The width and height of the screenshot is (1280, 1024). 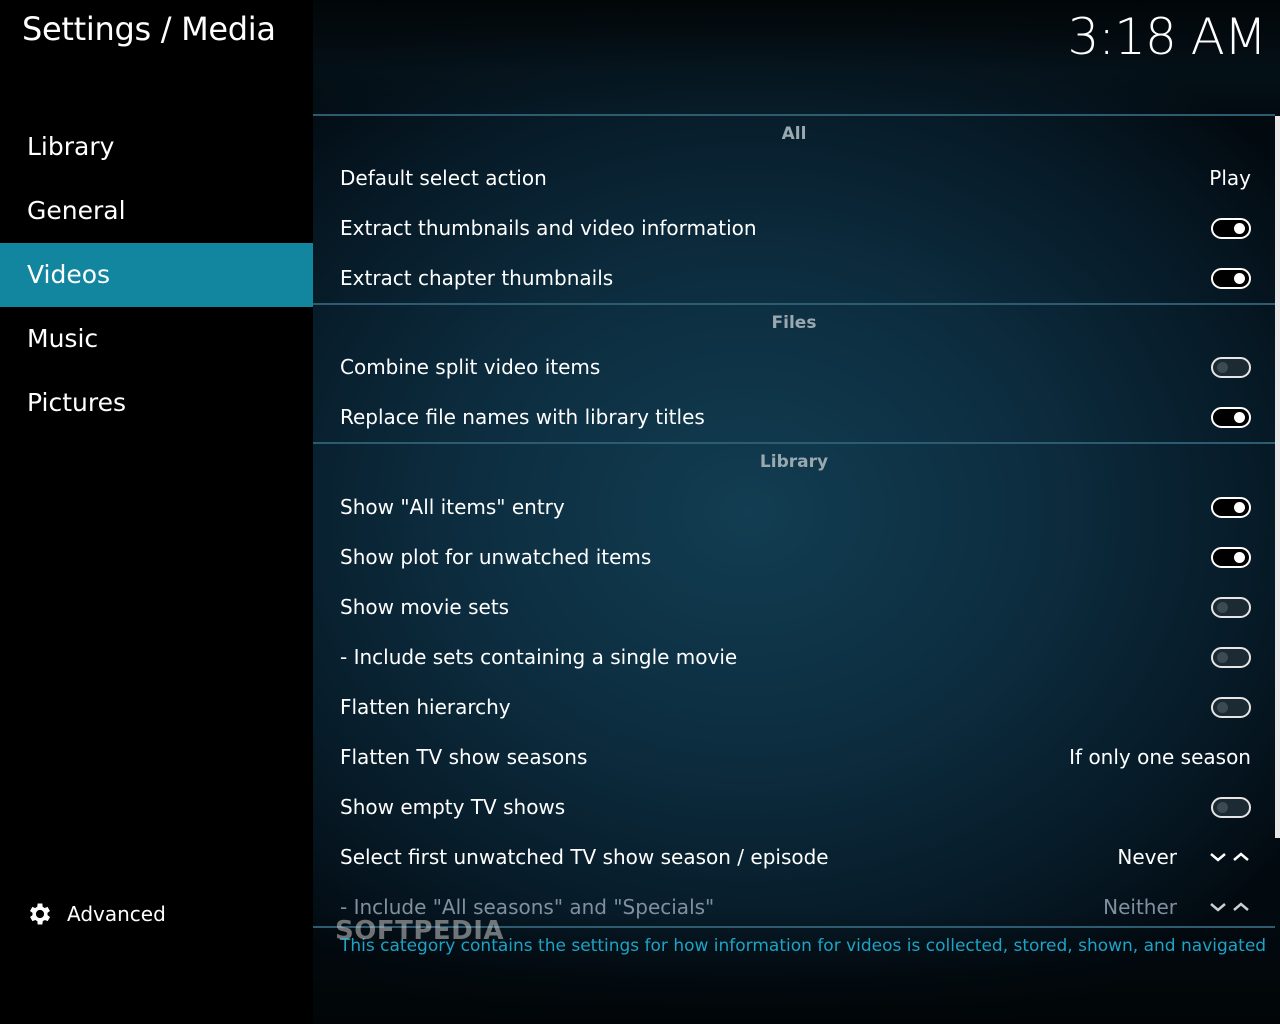 What do you see at coordinates (156, 339) in the screenshot?
I see `sidebar-item-music: Music` at bounding box center [156, 339].